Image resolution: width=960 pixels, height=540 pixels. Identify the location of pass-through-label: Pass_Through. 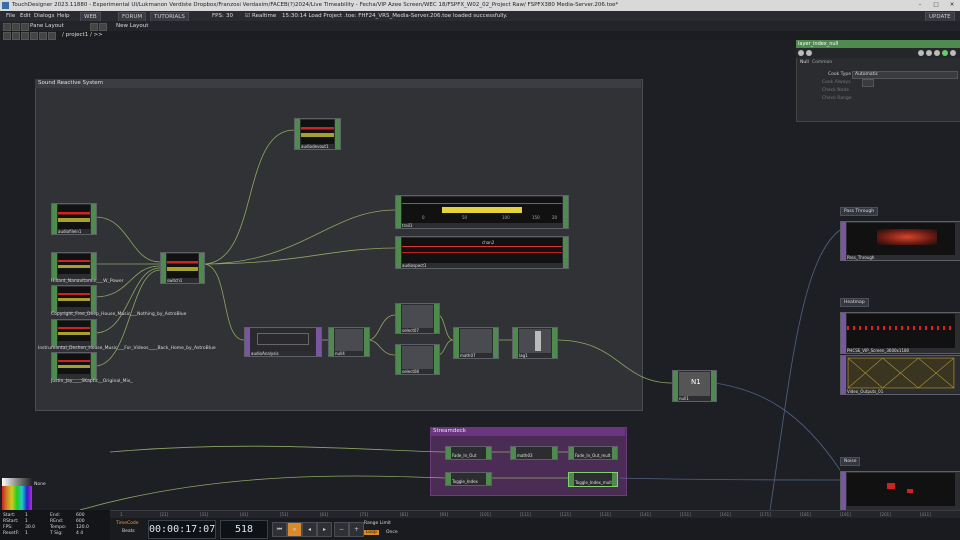
(861, 257).